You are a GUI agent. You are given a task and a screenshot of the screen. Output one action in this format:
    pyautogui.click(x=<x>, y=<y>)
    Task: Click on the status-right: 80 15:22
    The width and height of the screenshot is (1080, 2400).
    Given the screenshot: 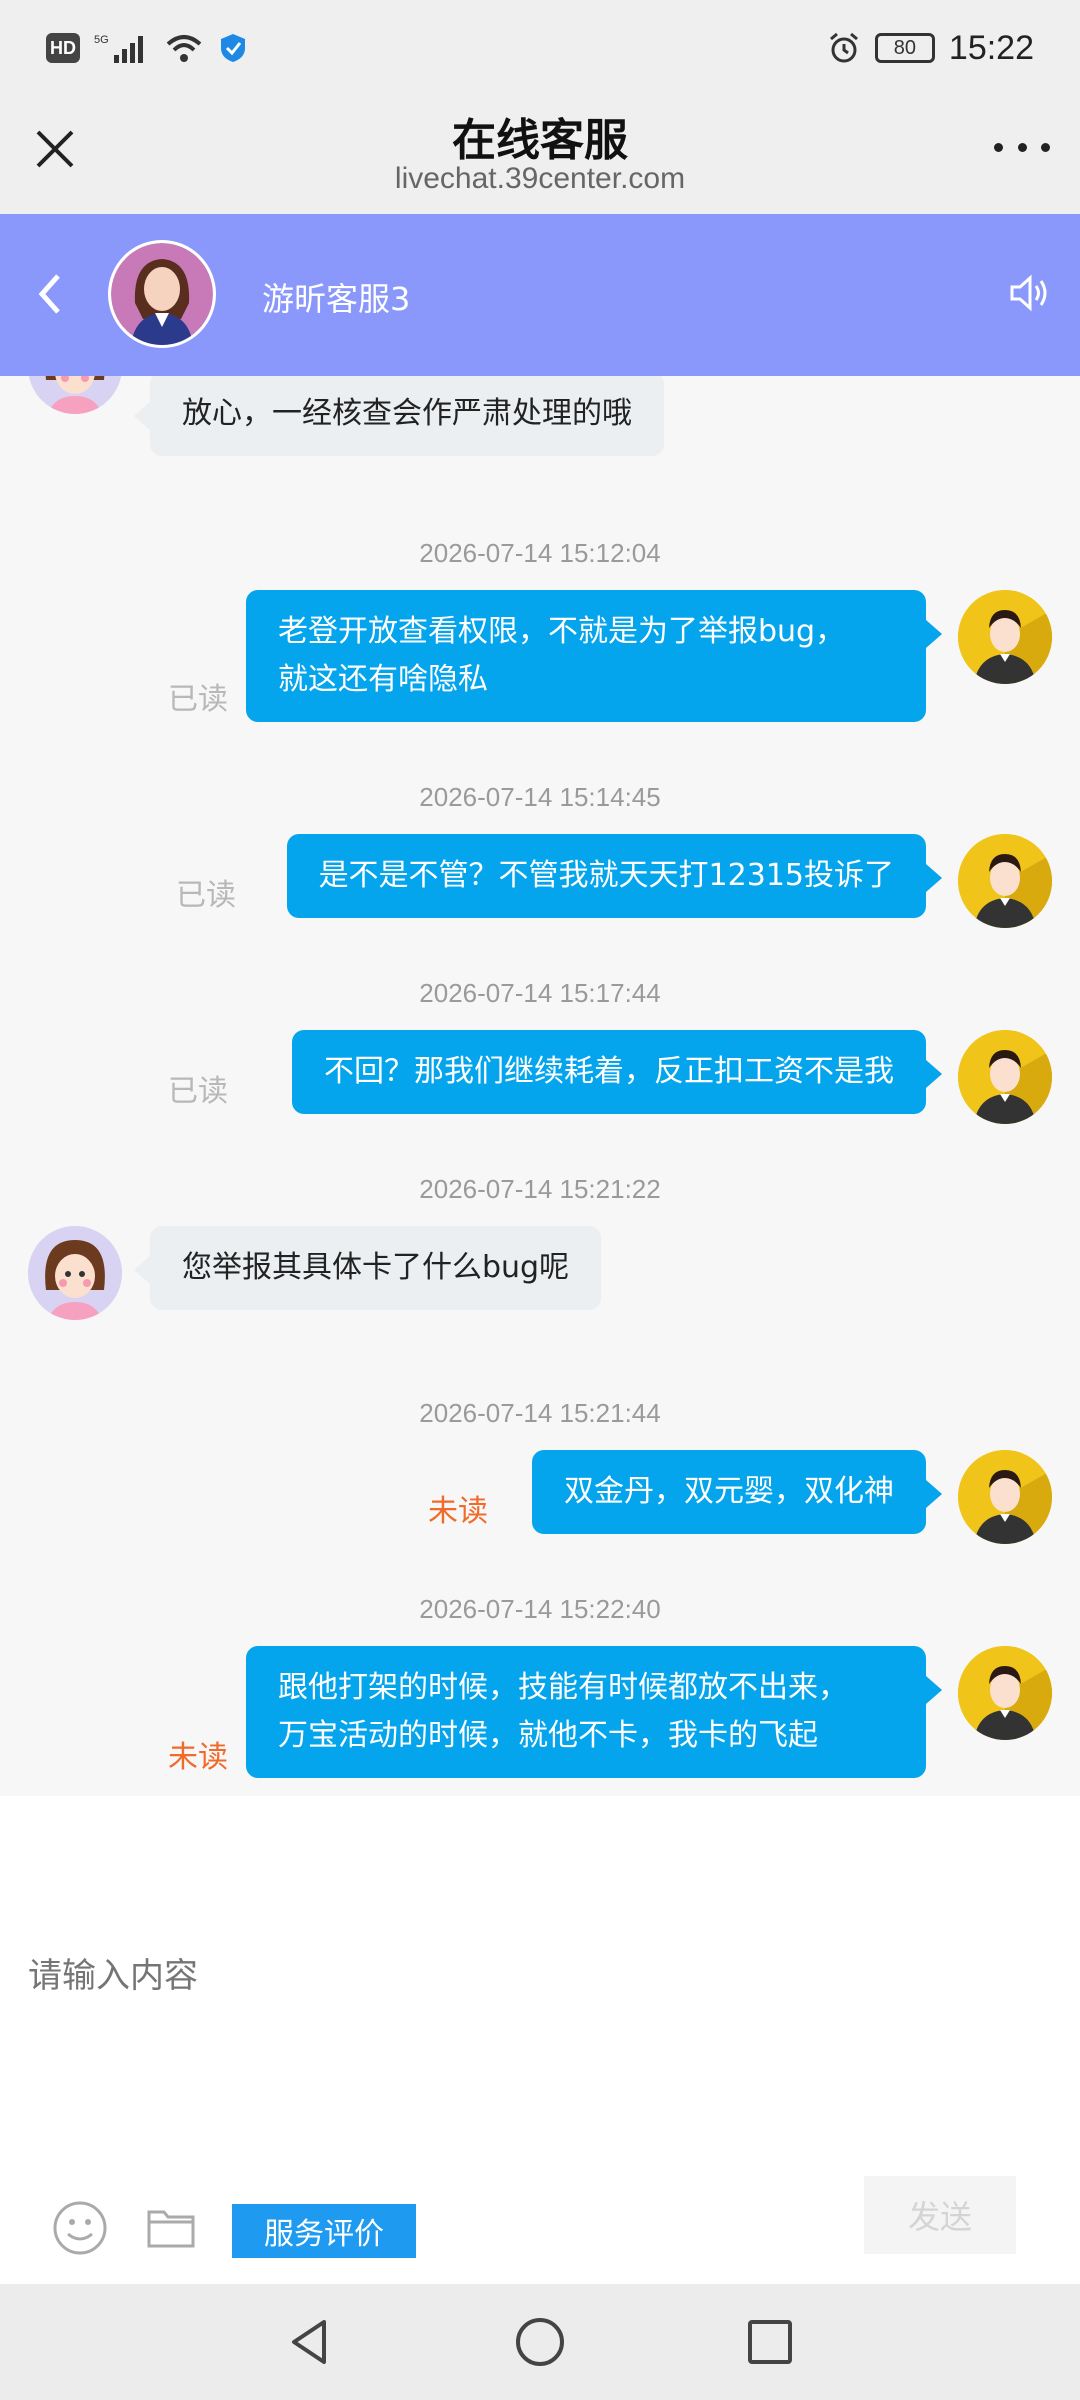 What is the action you would take?
    pyautogui.click(x=930, y=48)
    